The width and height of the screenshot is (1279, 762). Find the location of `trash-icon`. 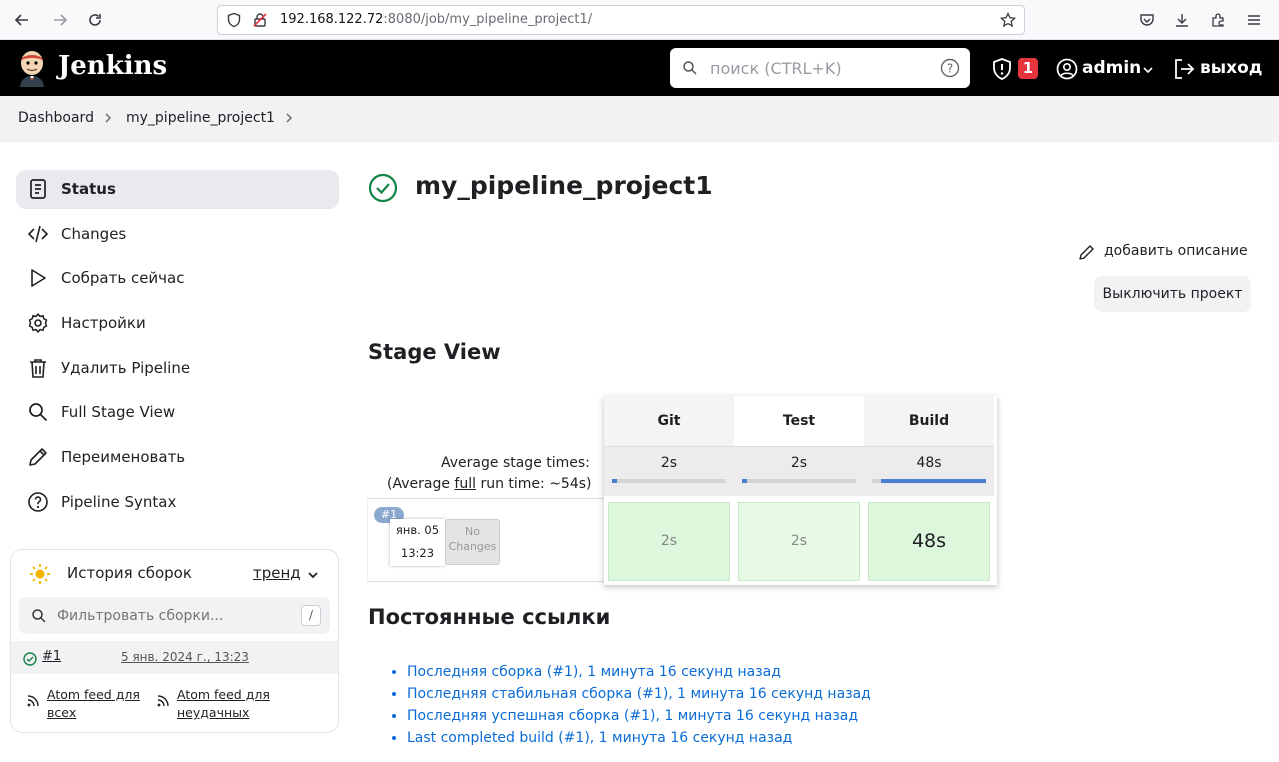

trash-icon is located at coordinates (38, 368).